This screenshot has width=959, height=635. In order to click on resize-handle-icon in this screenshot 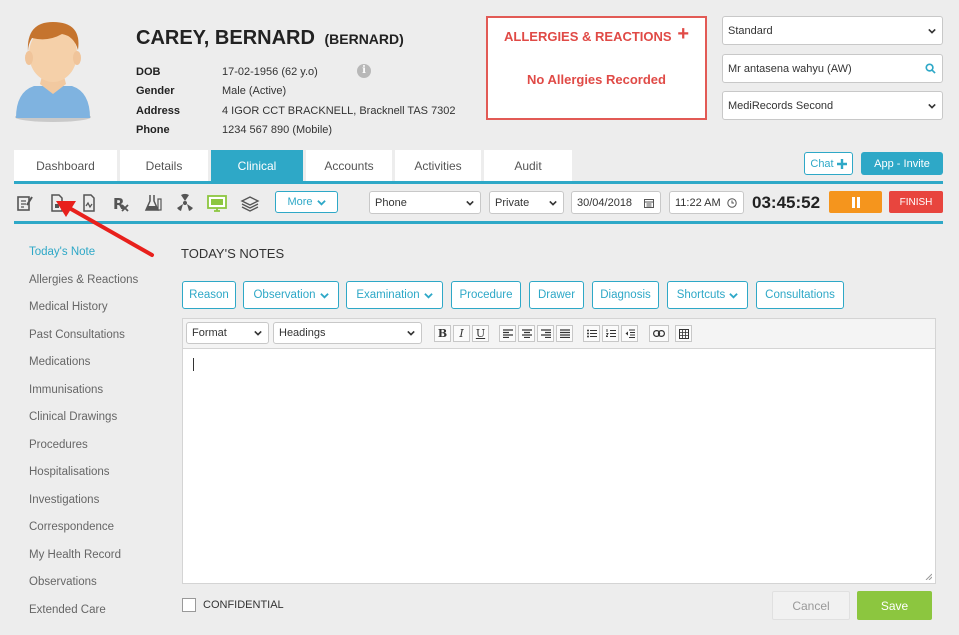, I will do `click(928, 576)`.